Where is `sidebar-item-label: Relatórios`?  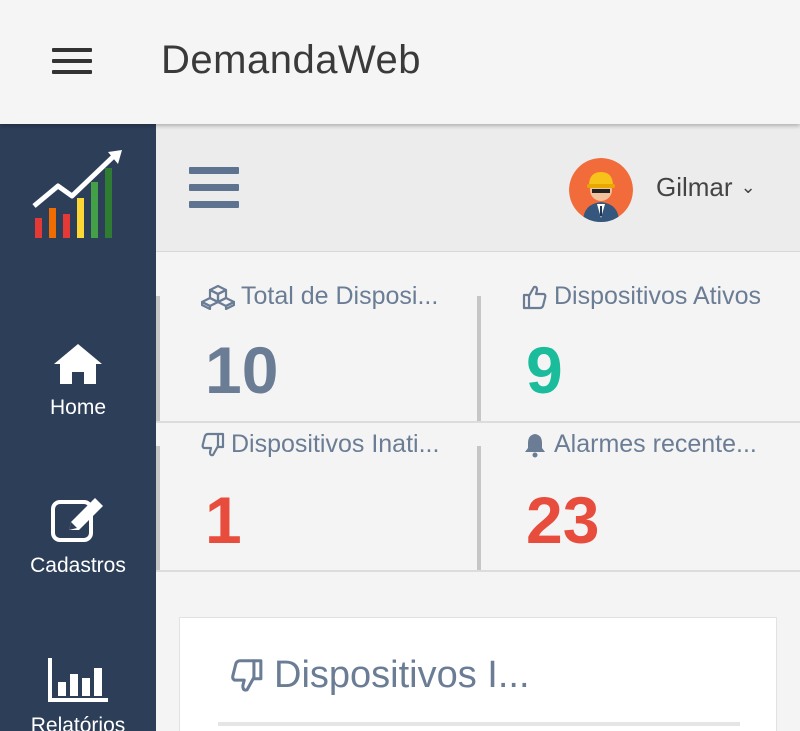
sidebar-item-label: Relatórios is located at coordinates (78, 722).